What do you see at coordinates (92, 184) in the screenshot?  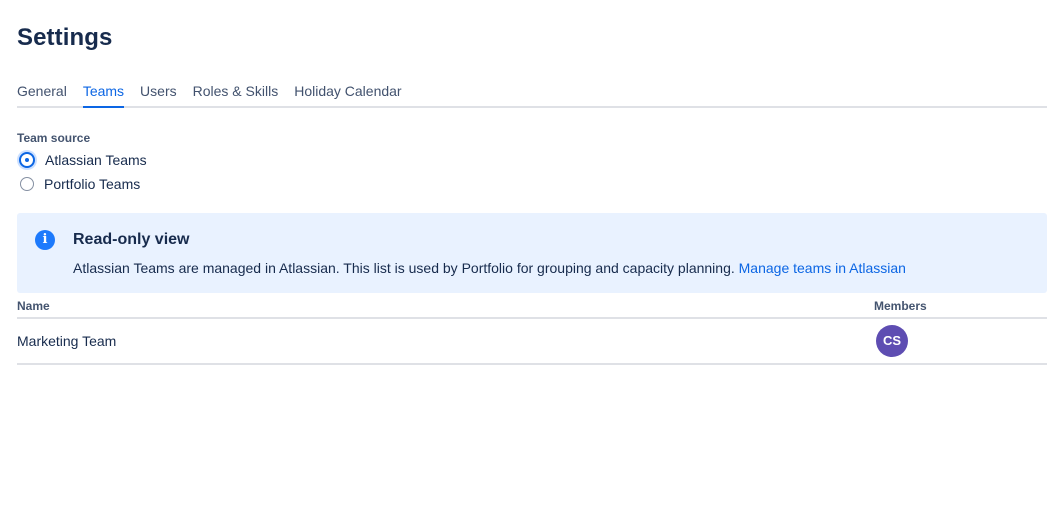 I see `radio-label: Portfolio Teams` at bounding box center [92, 184].